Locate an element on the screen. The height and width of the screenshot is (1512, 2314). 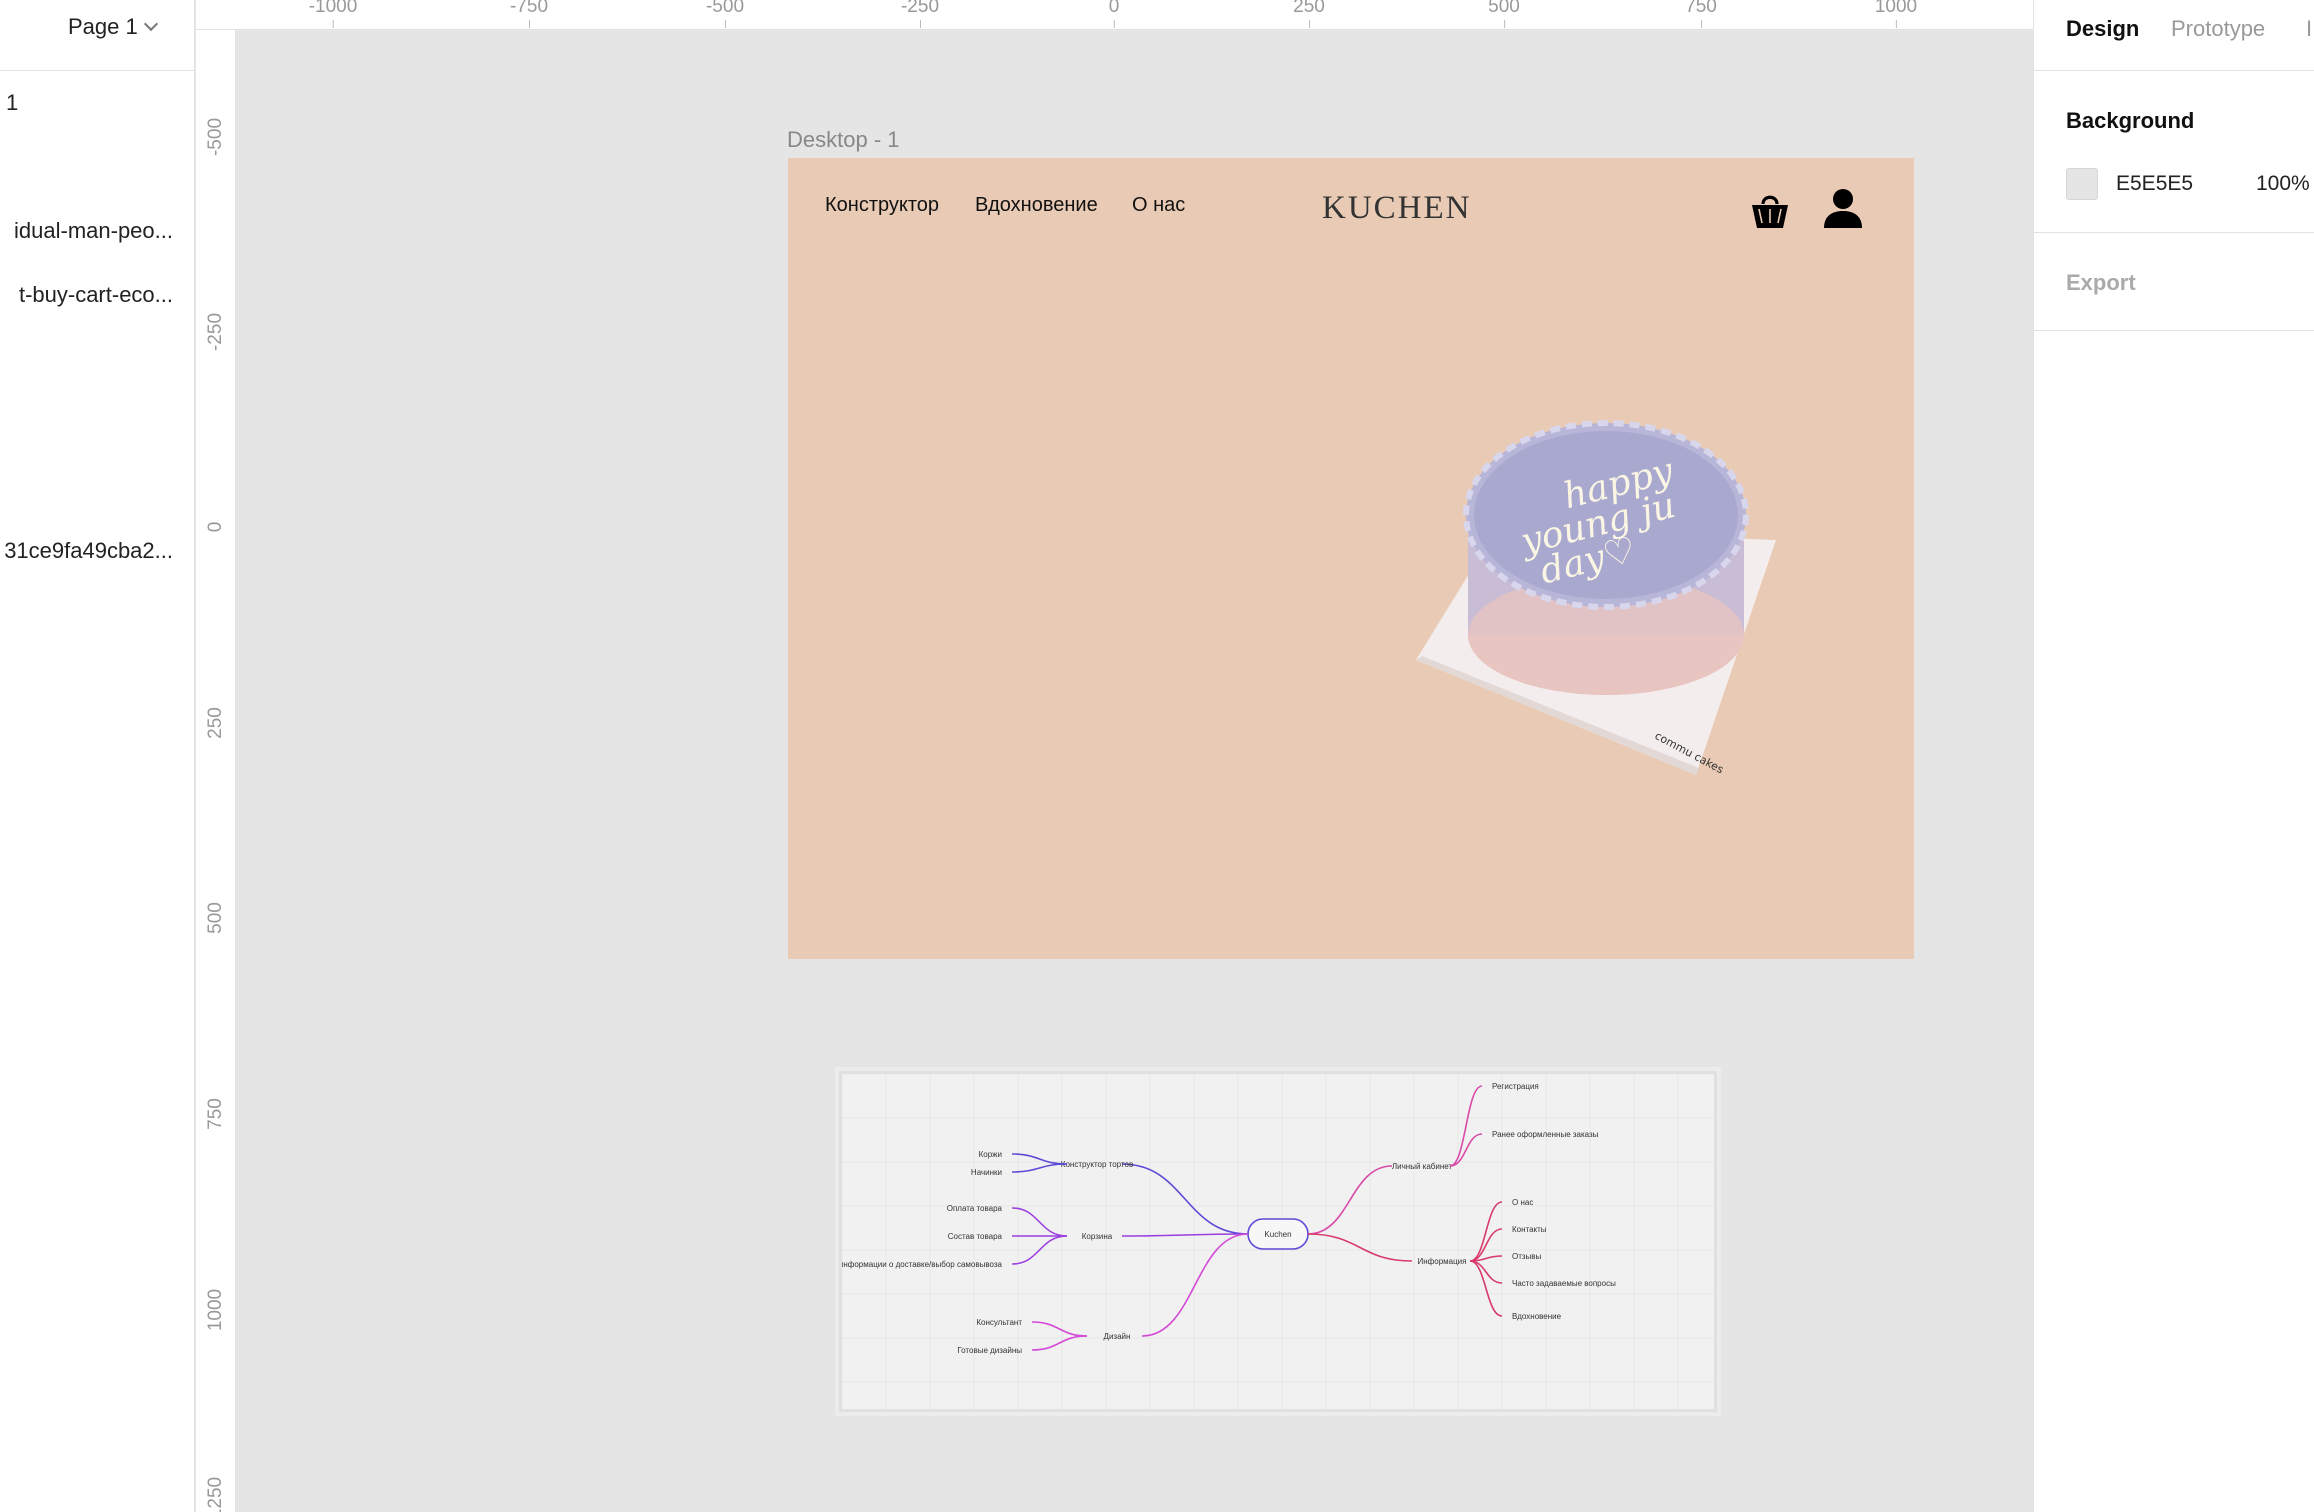
mindmap-node-label: Личный кабинет is located at coordinates (1422, 1166).